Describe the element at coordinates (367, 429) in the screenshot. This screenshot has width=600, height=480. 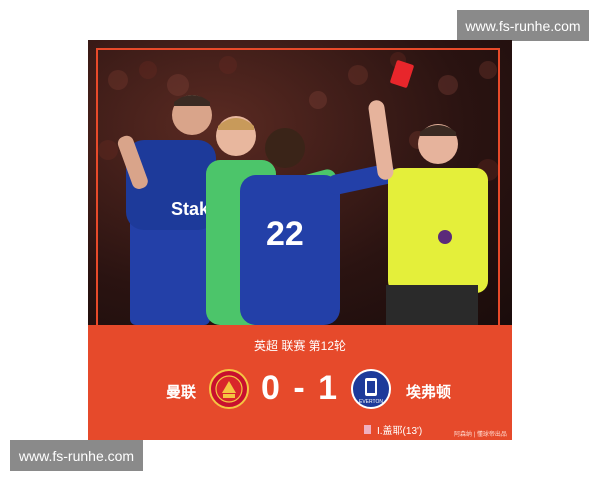
I see `red-card-icon` at that location.